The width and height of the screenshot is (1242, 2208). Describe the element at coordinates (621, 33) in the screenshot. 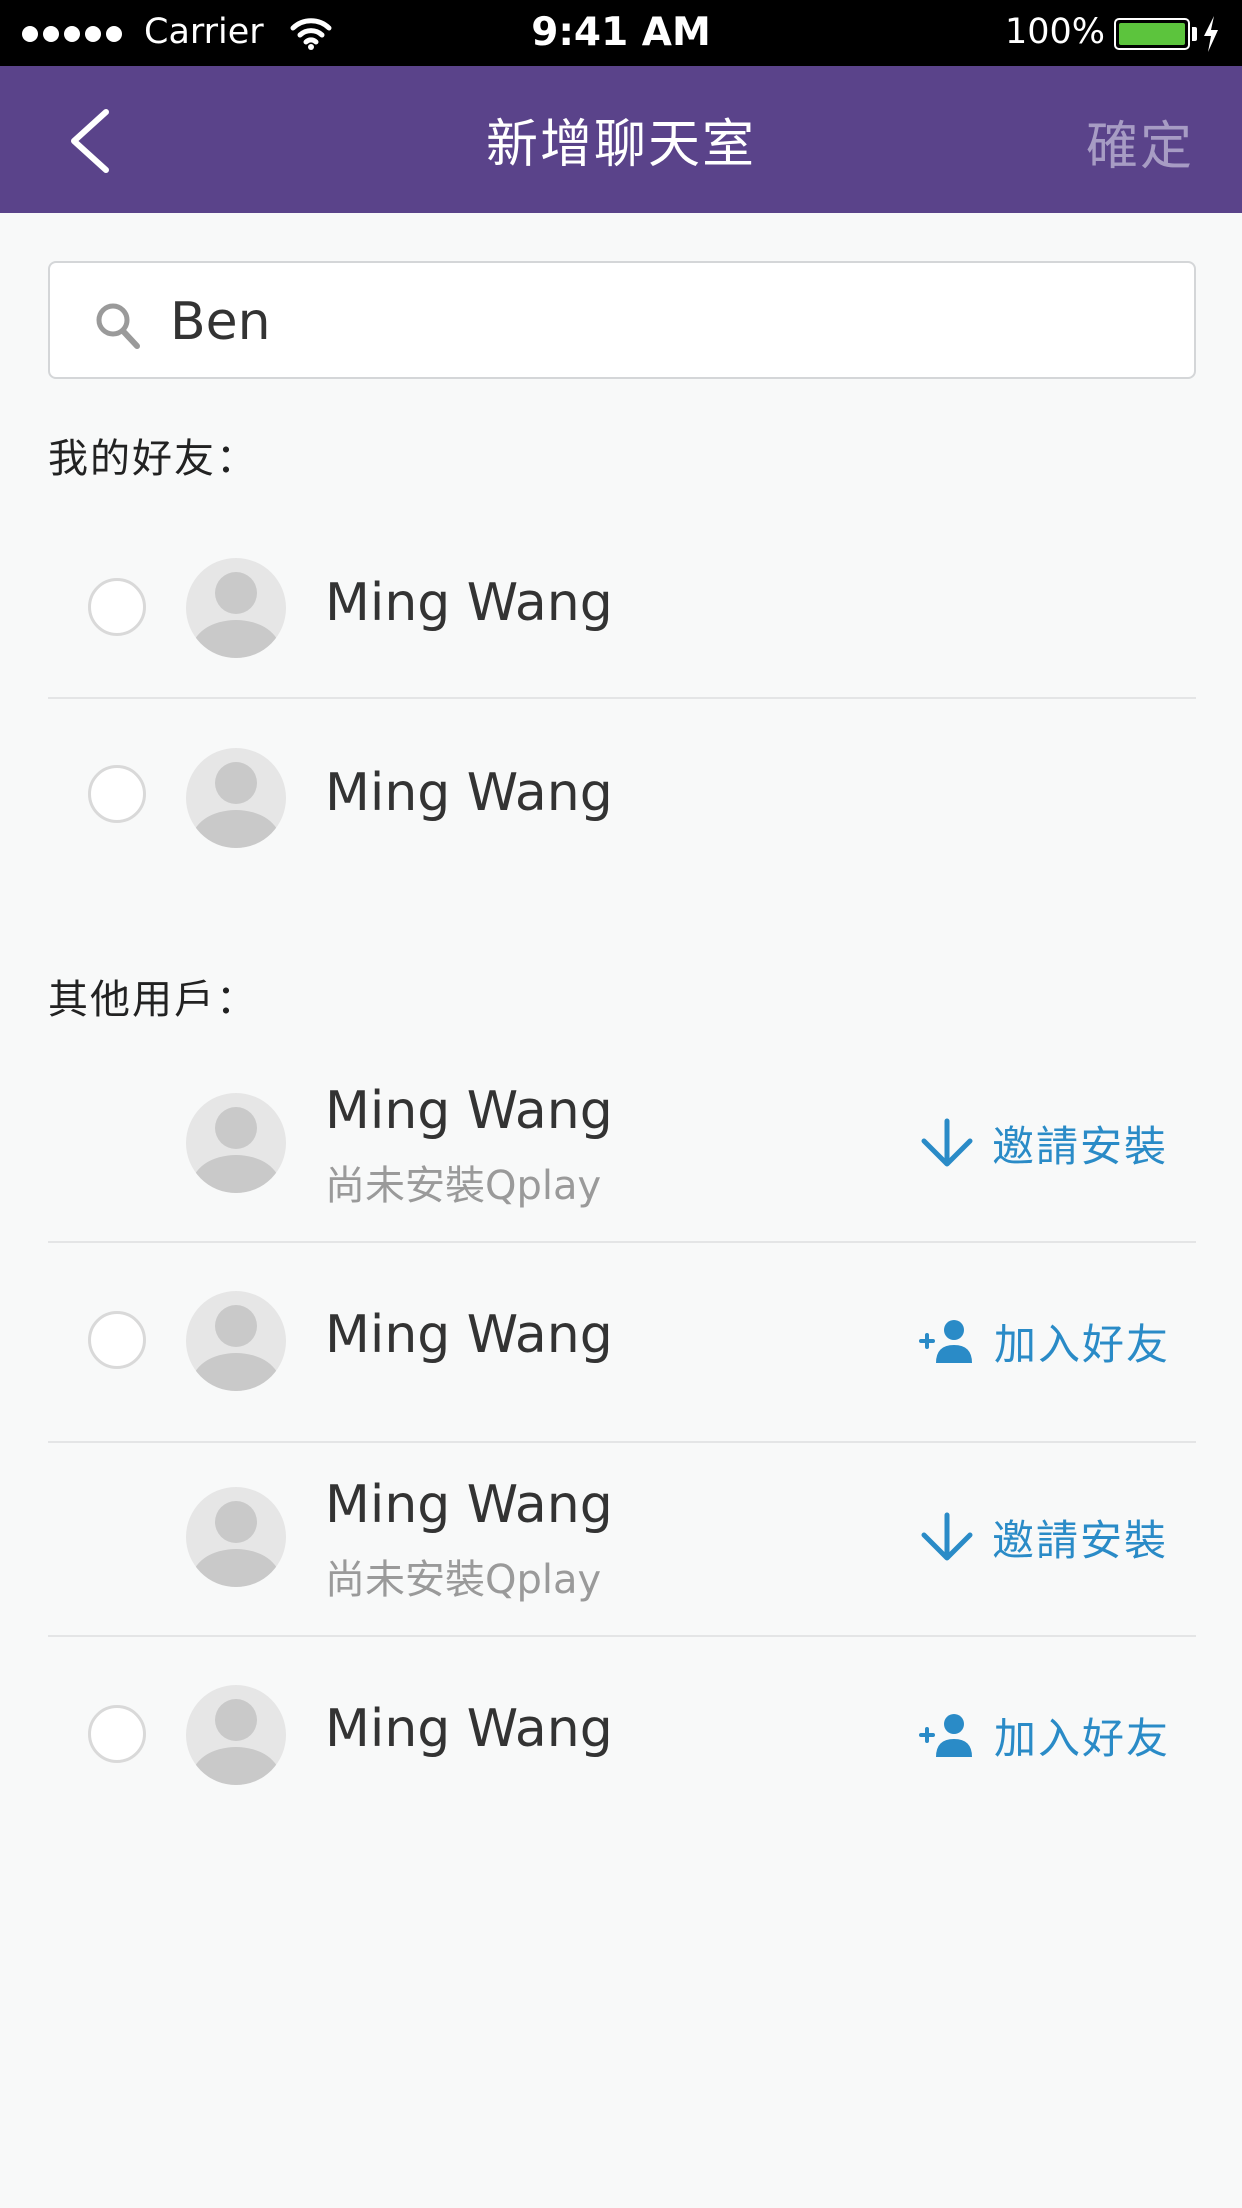

I see `status-bar: Carrier 9:41 AM 100%` at that location.